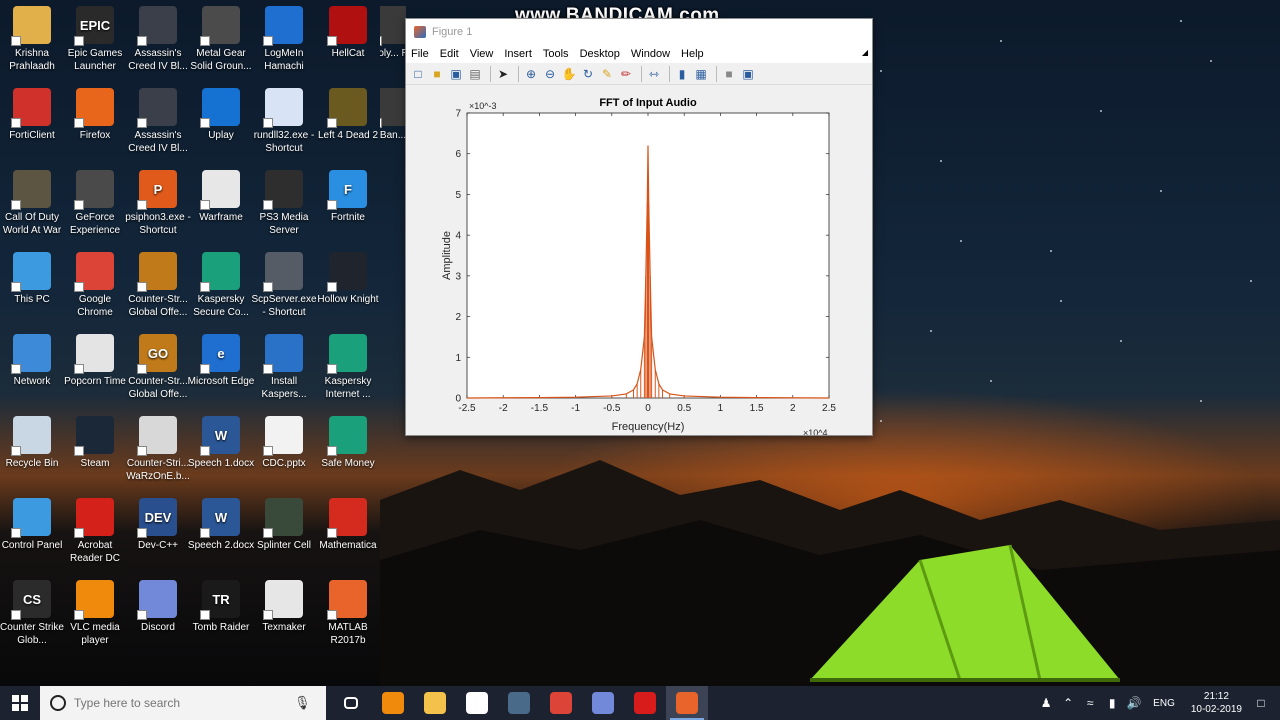 This screenshot has height=720, width=1280. Describe the element at coordinates (95, 42) in the screenshot. I see `desktop-icon: EPIC Epic Games Launcher` at that location.